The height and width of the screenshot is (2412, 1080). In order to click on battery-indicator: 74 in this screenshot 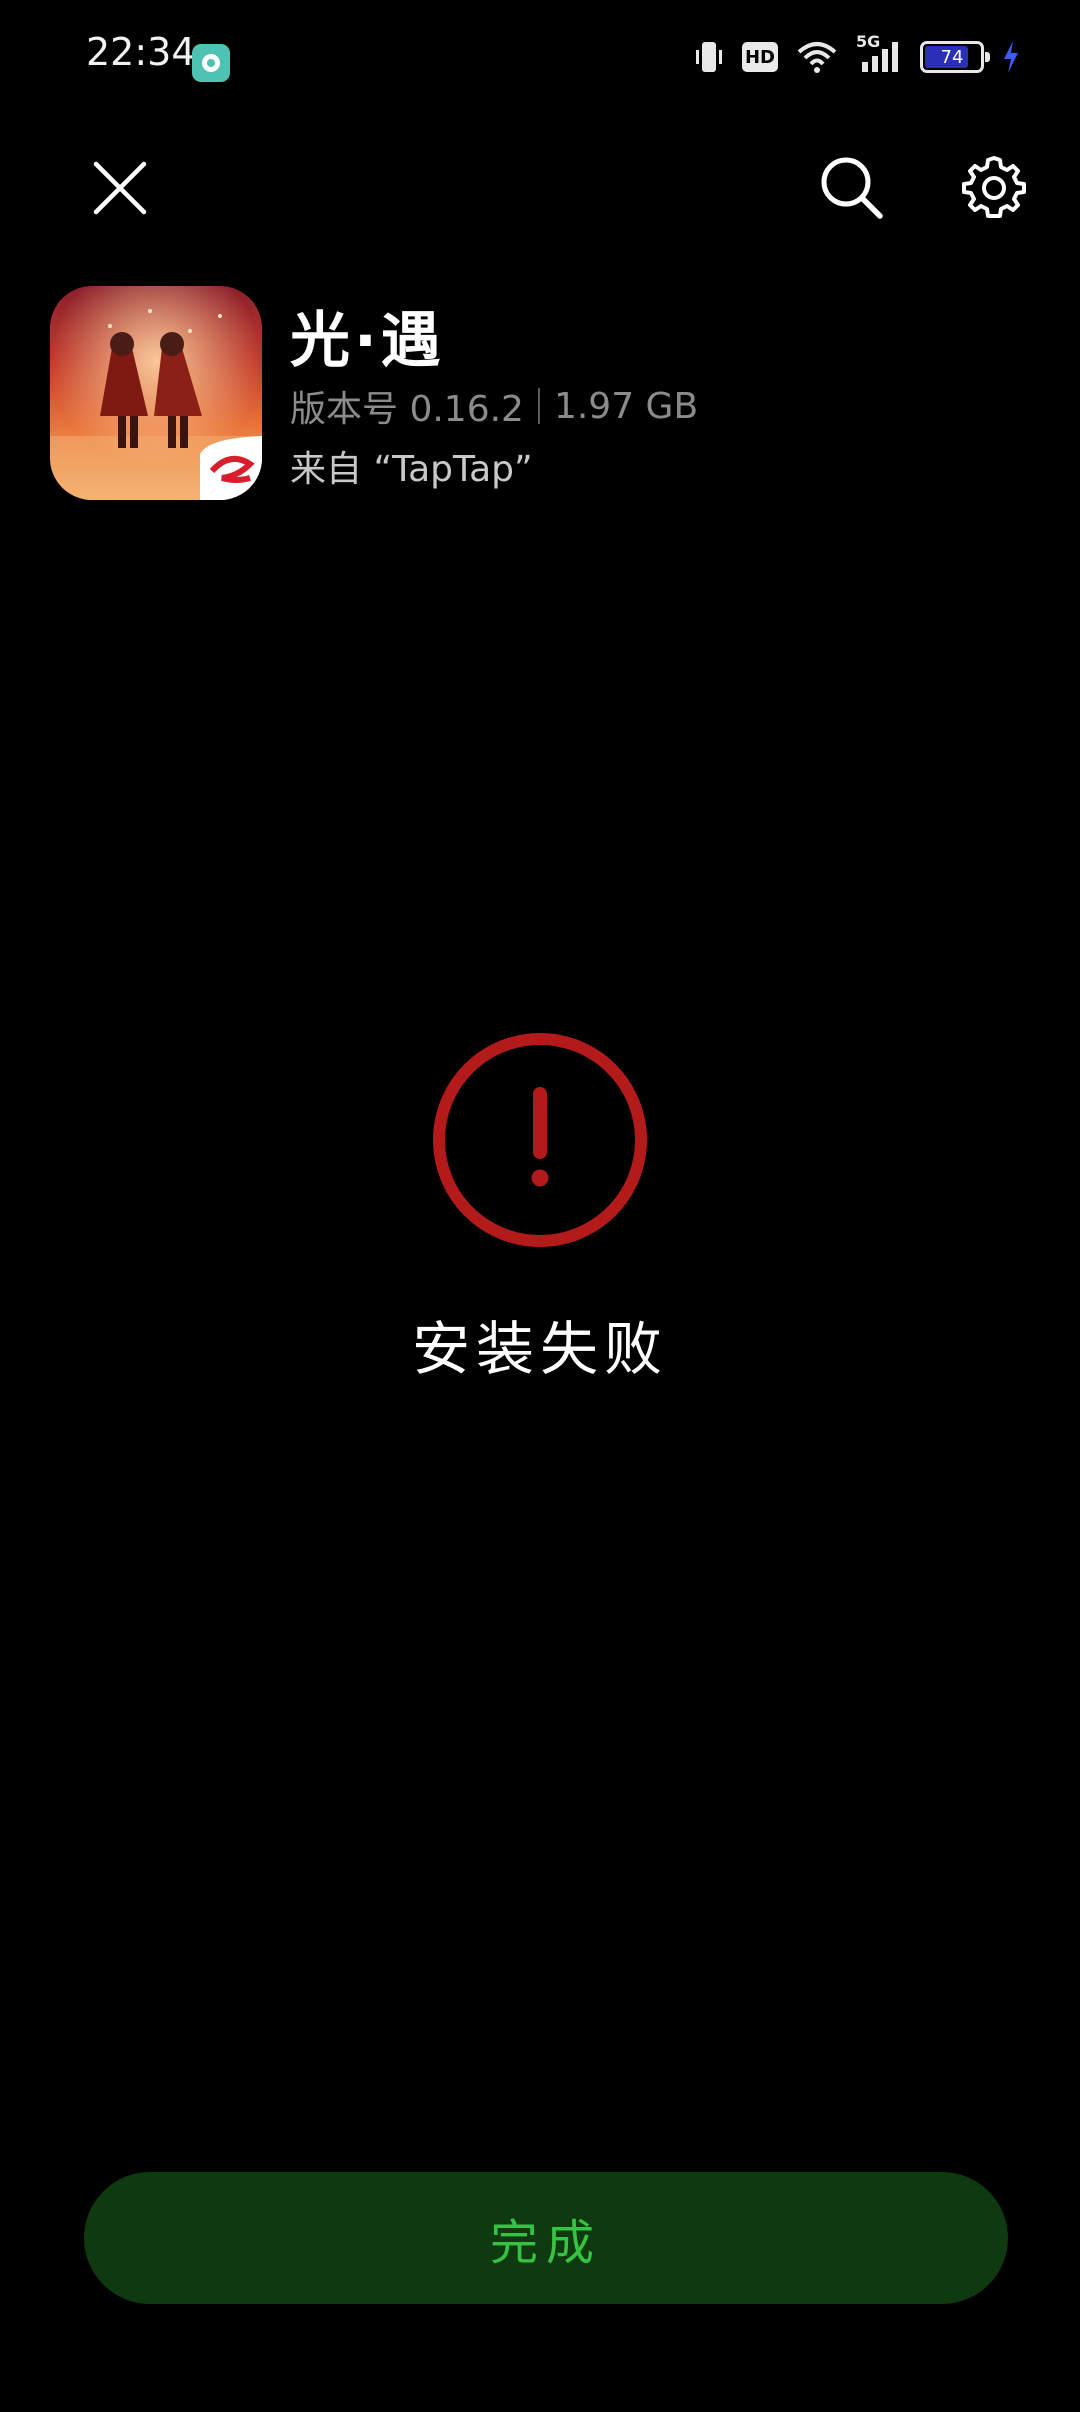, I will do `click(955, 57)`.